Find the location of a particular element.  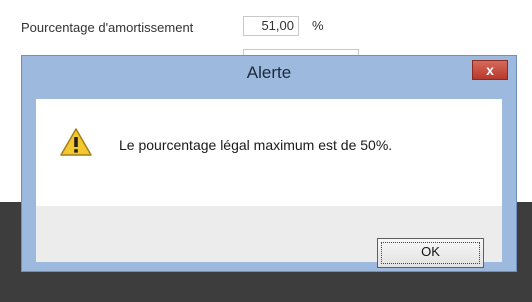

amortization-input: 51,00 is located at coordinates (271, 26).